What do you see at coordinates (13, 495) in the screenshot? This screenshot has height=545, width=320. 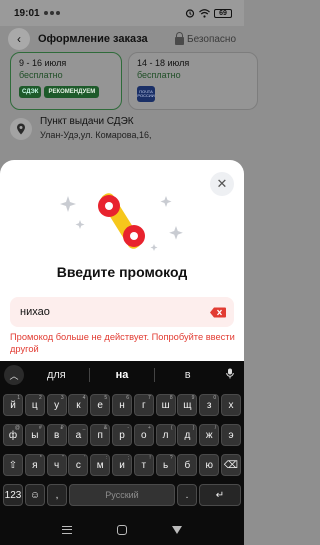 I see `symbols-key: 123` at bounding box center [13, 495].